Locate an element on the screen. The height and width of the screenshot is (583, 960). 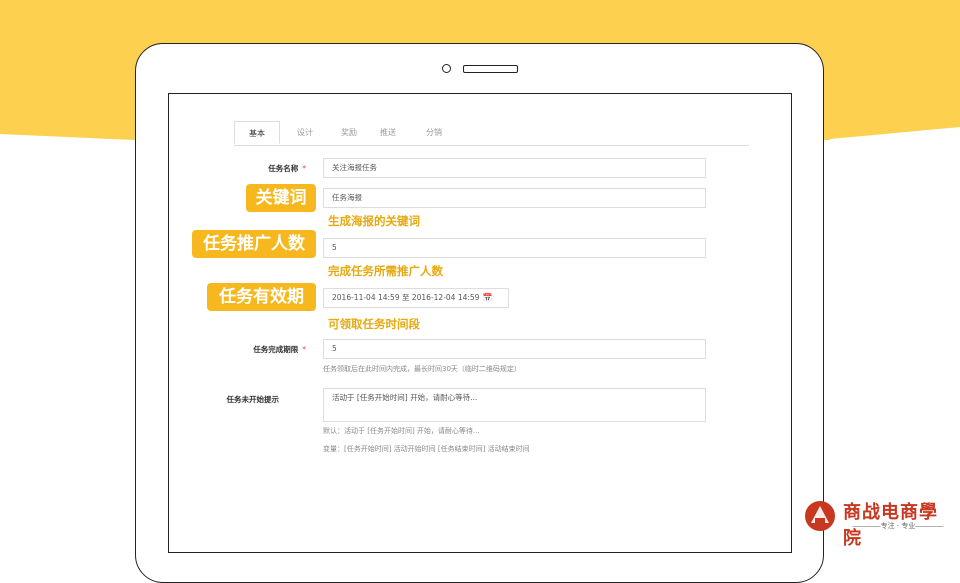
tab-design: 设计 is located at coordinates (305, 133).